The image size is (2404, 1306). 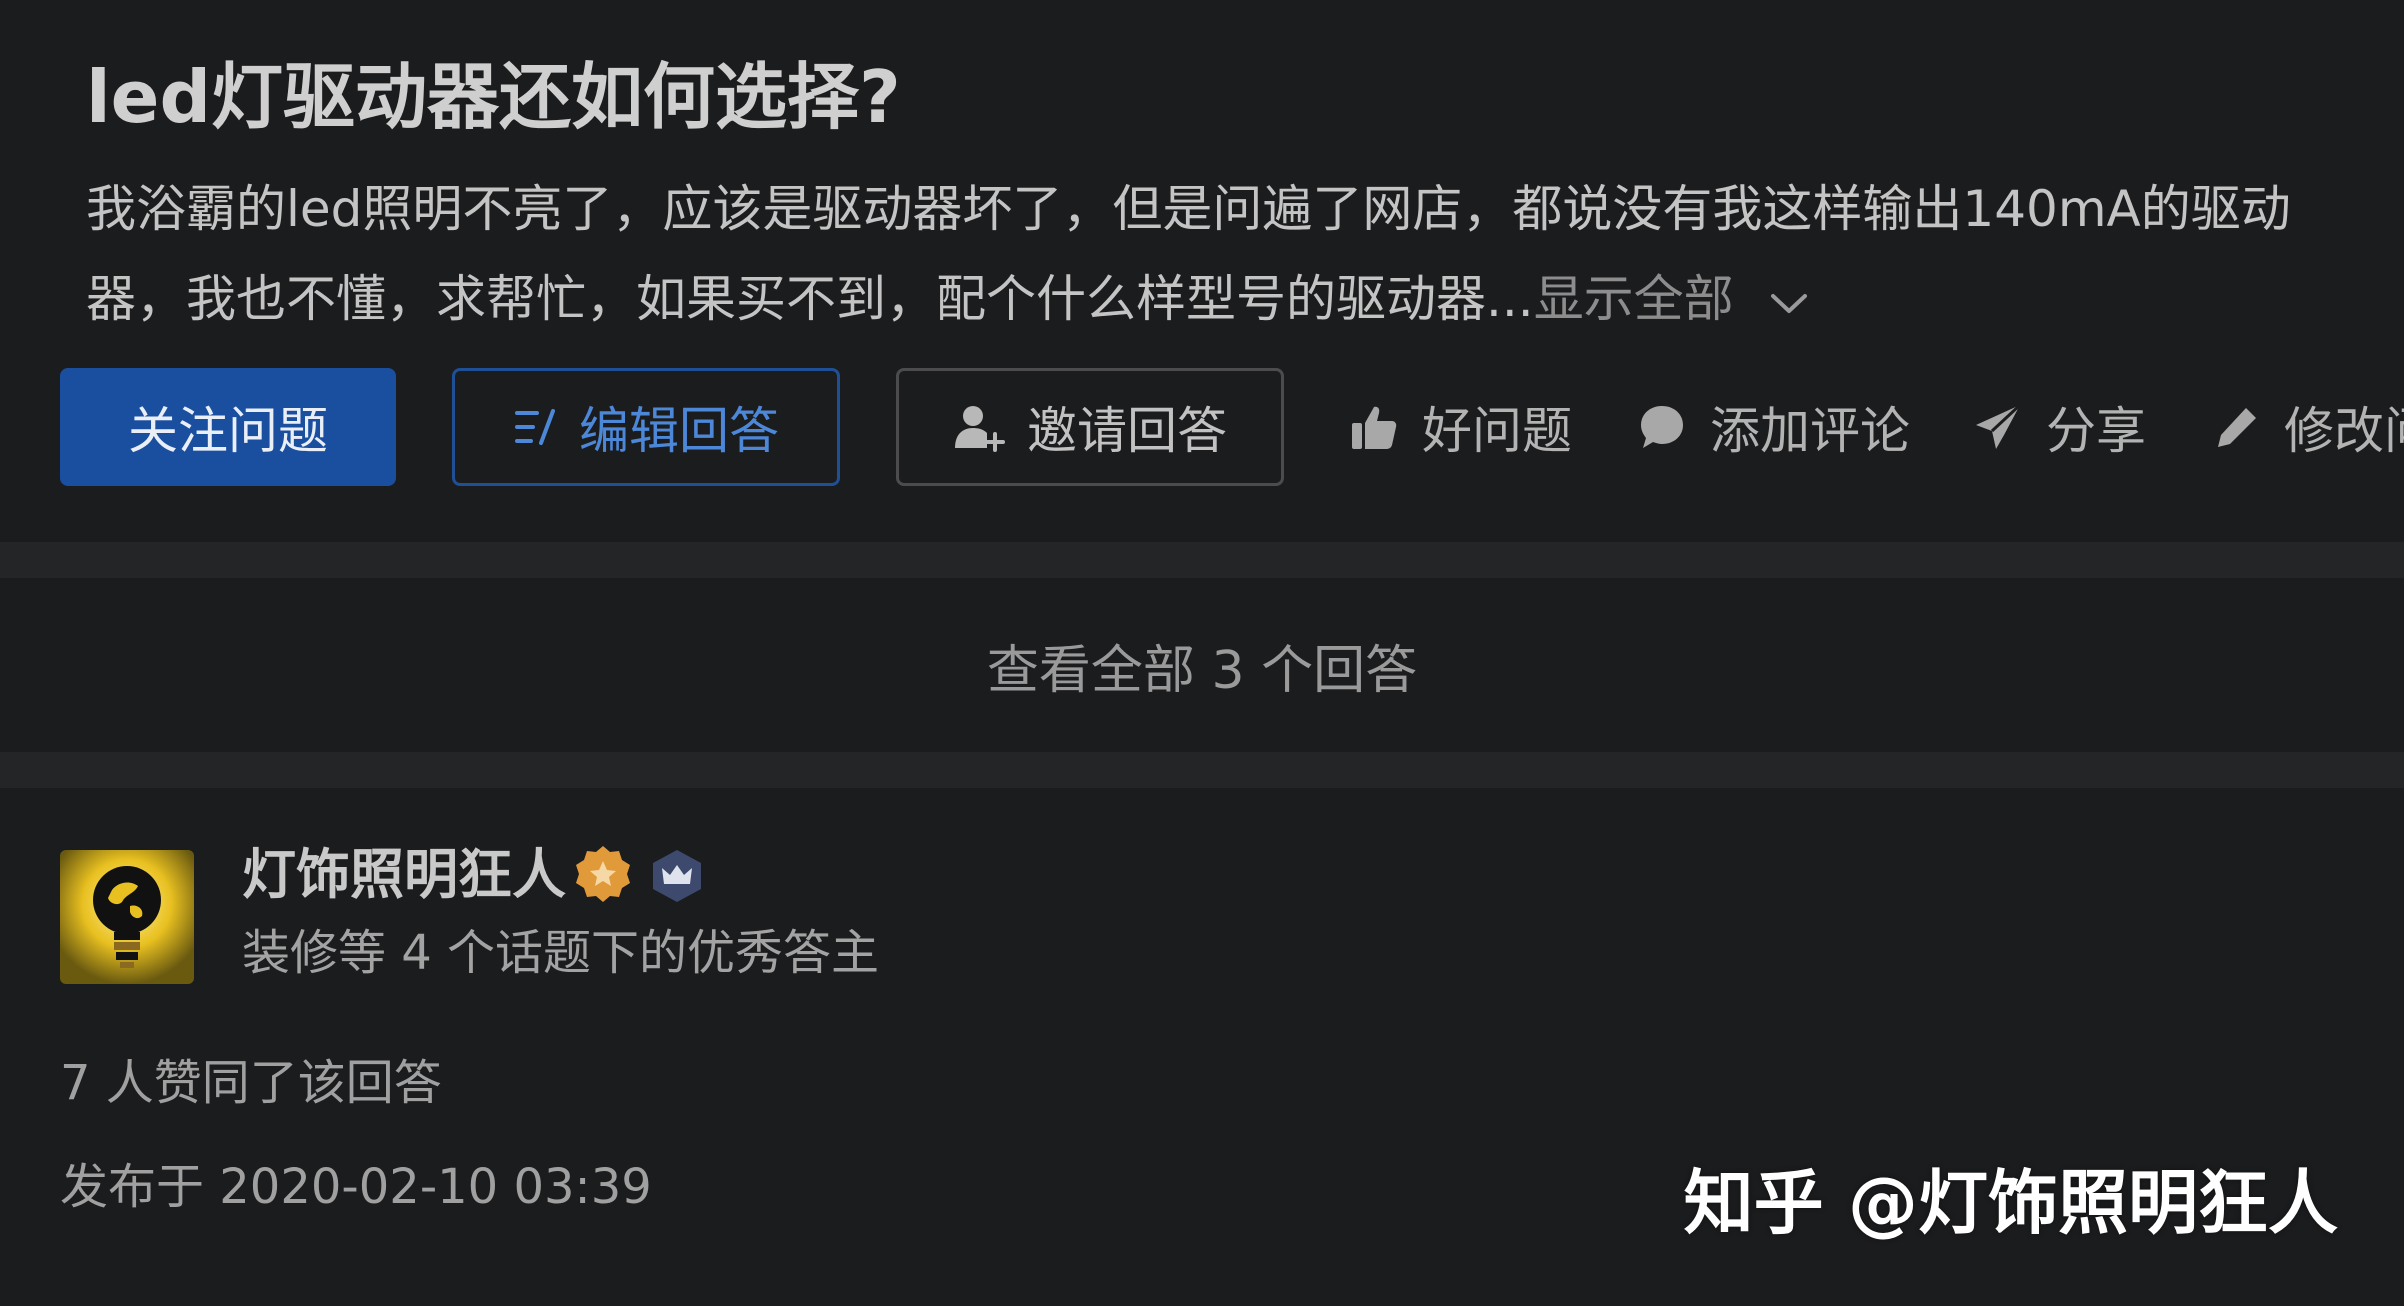 What do you see at coordinates (603, 877) in the screenshot?
I see `excellent-answerer-badge-icon` at bounding box center [603, 877].